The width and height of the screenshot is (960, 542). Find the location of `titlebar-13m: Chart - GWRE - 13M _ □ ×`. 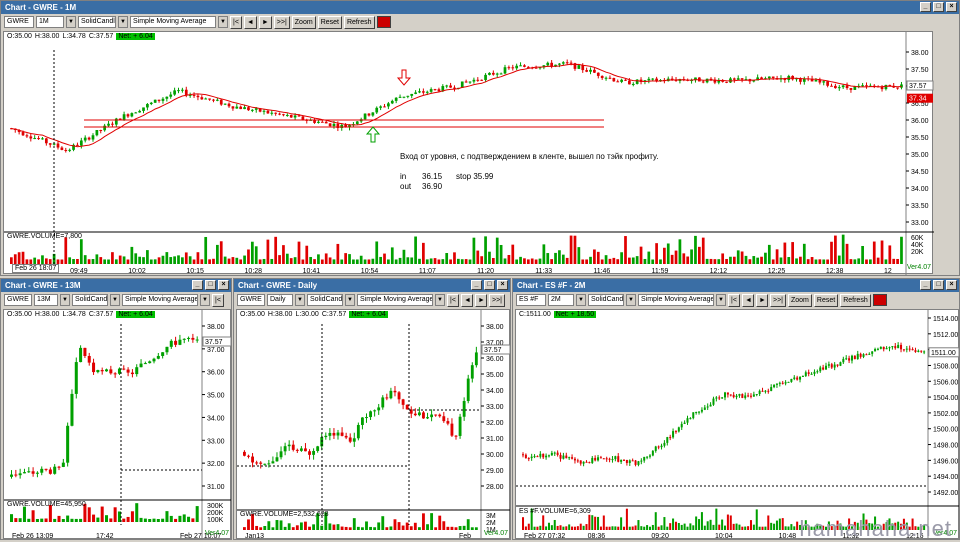

titlebar-13m: Chart - GWRE - 13M _ □ × is located at coordinates (116, 285).